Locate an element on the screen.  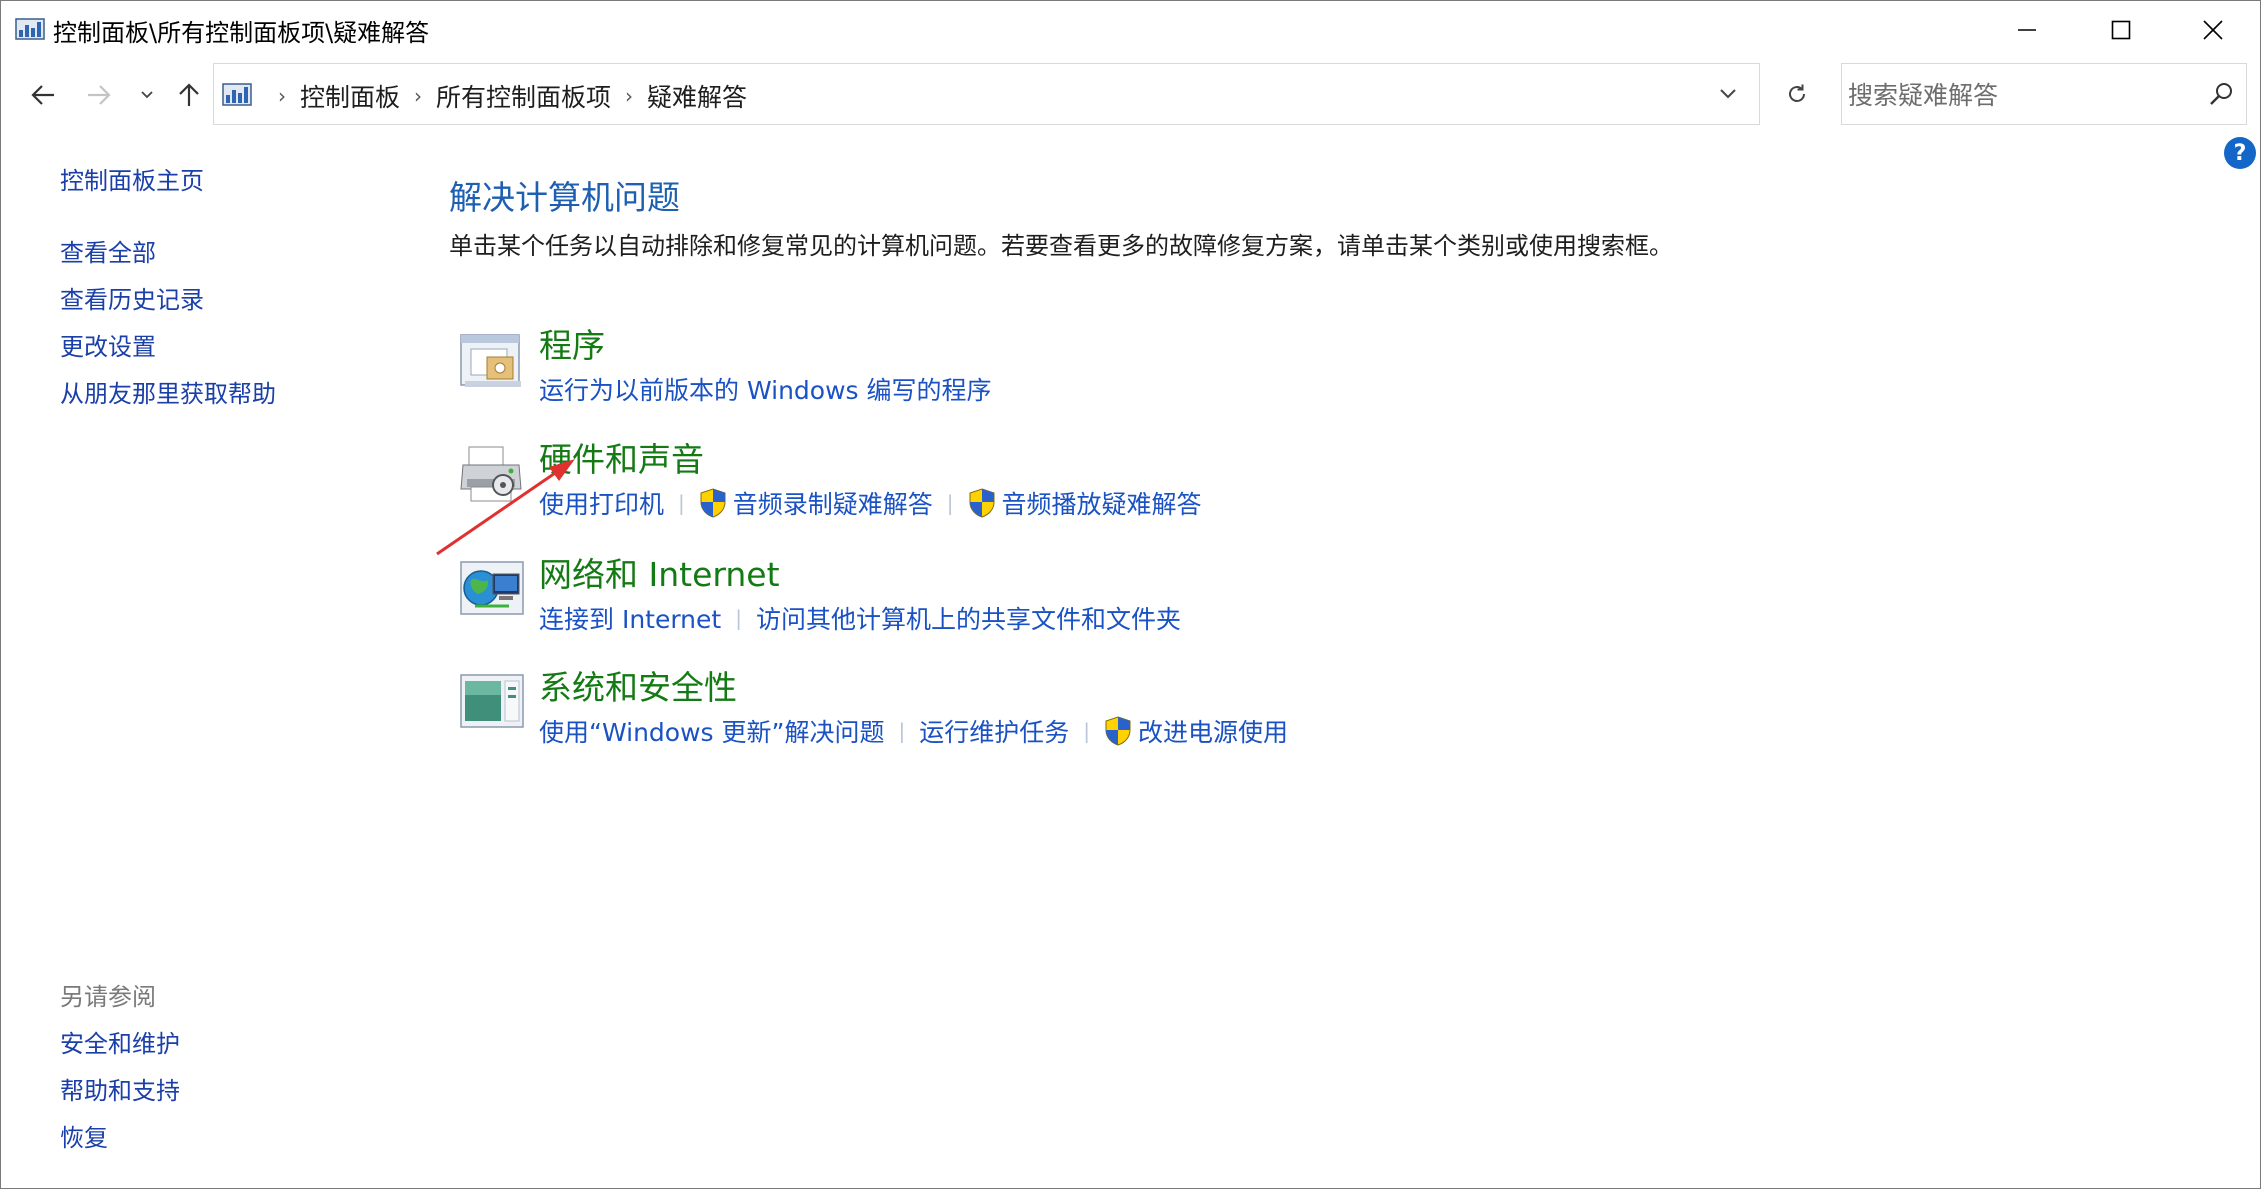
forward-button is located at coordinates (99, 95).